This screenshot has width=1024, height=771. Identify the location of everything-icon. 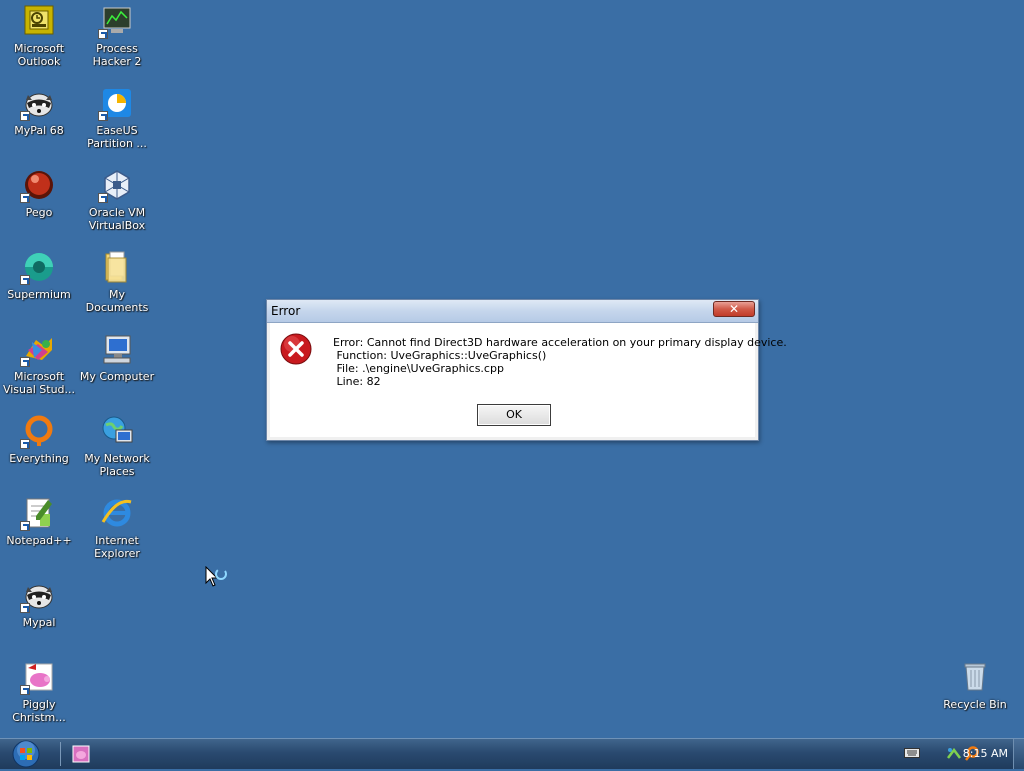
(38, 431).